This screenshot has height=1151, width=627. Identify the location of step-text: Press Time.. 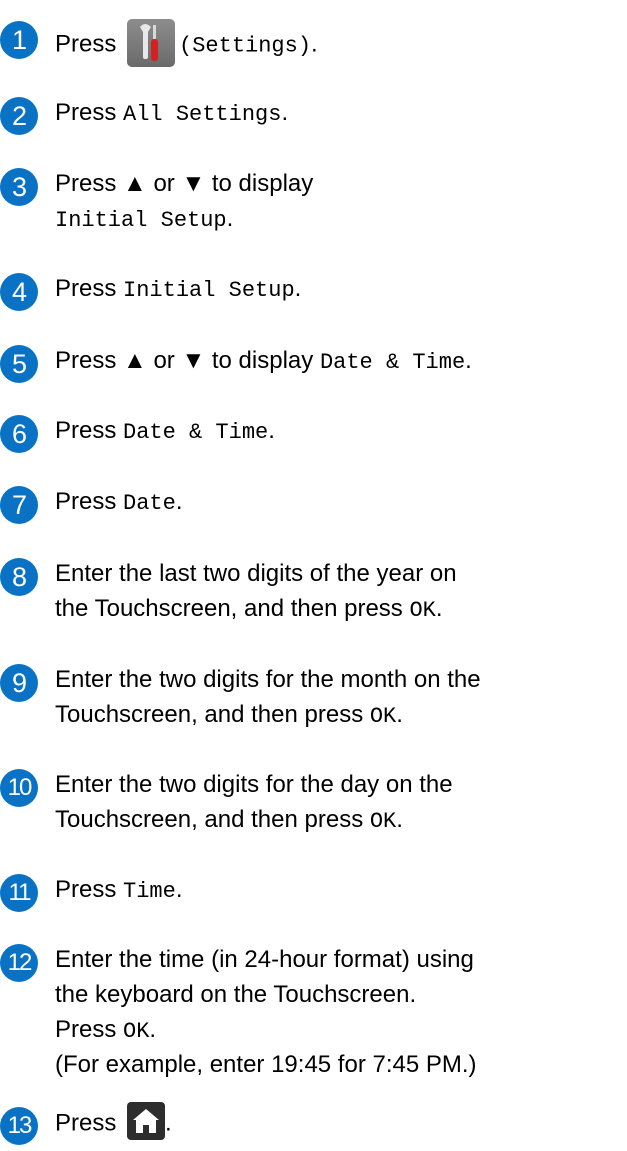
(339, 890).